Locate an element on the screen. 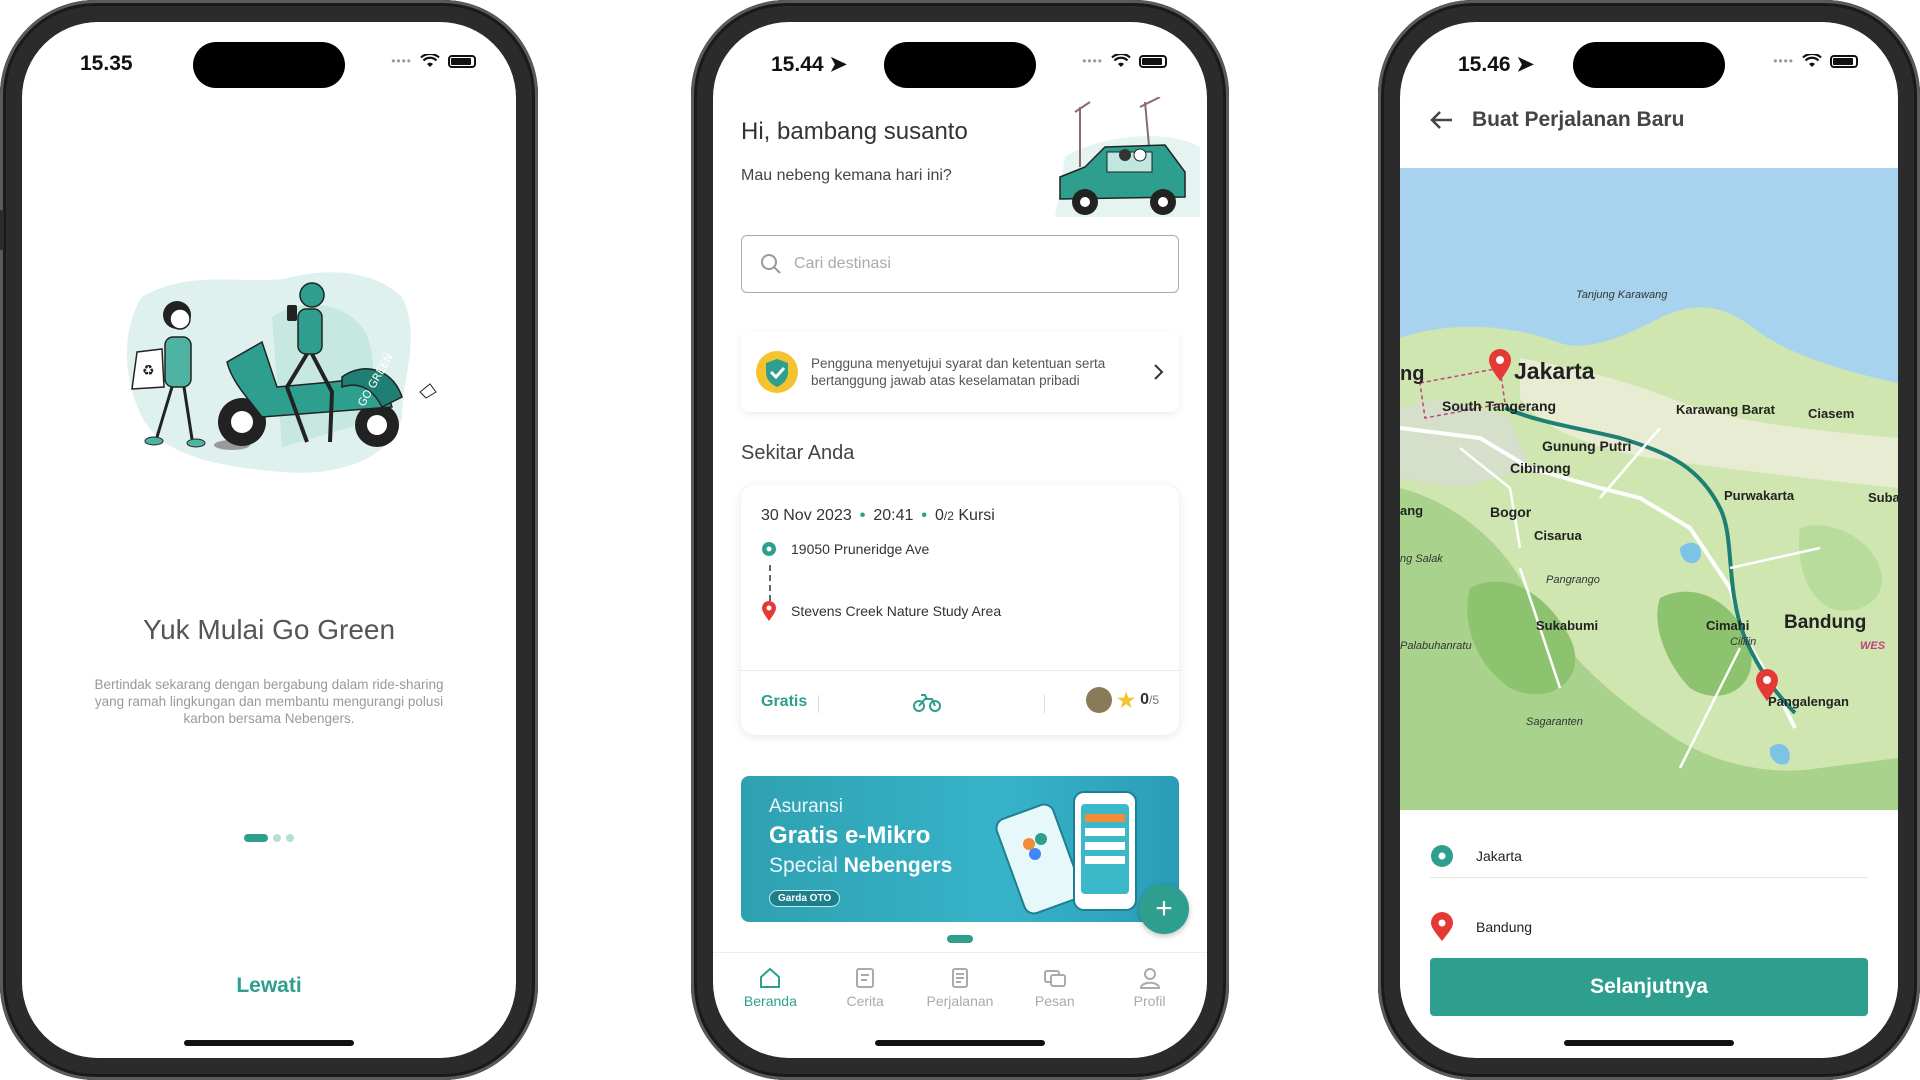 The image size is (1920, 1080). page-dot is located at coordinates (290, 838).